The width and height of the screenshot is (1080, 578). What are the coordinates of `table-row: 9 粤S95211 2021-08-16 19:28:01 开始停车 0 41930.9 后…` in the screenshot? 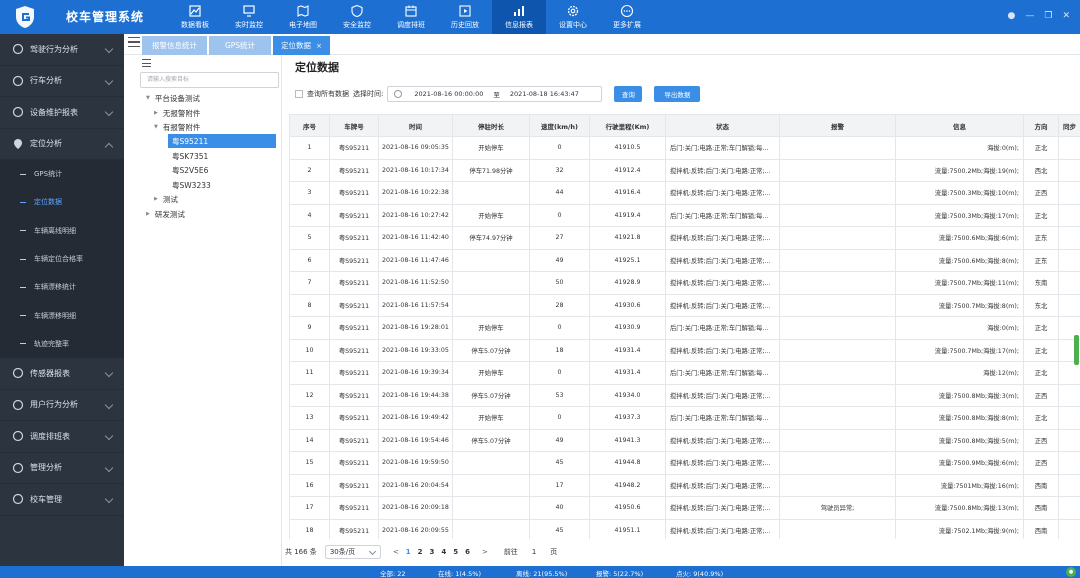 It's located at (684, 328).